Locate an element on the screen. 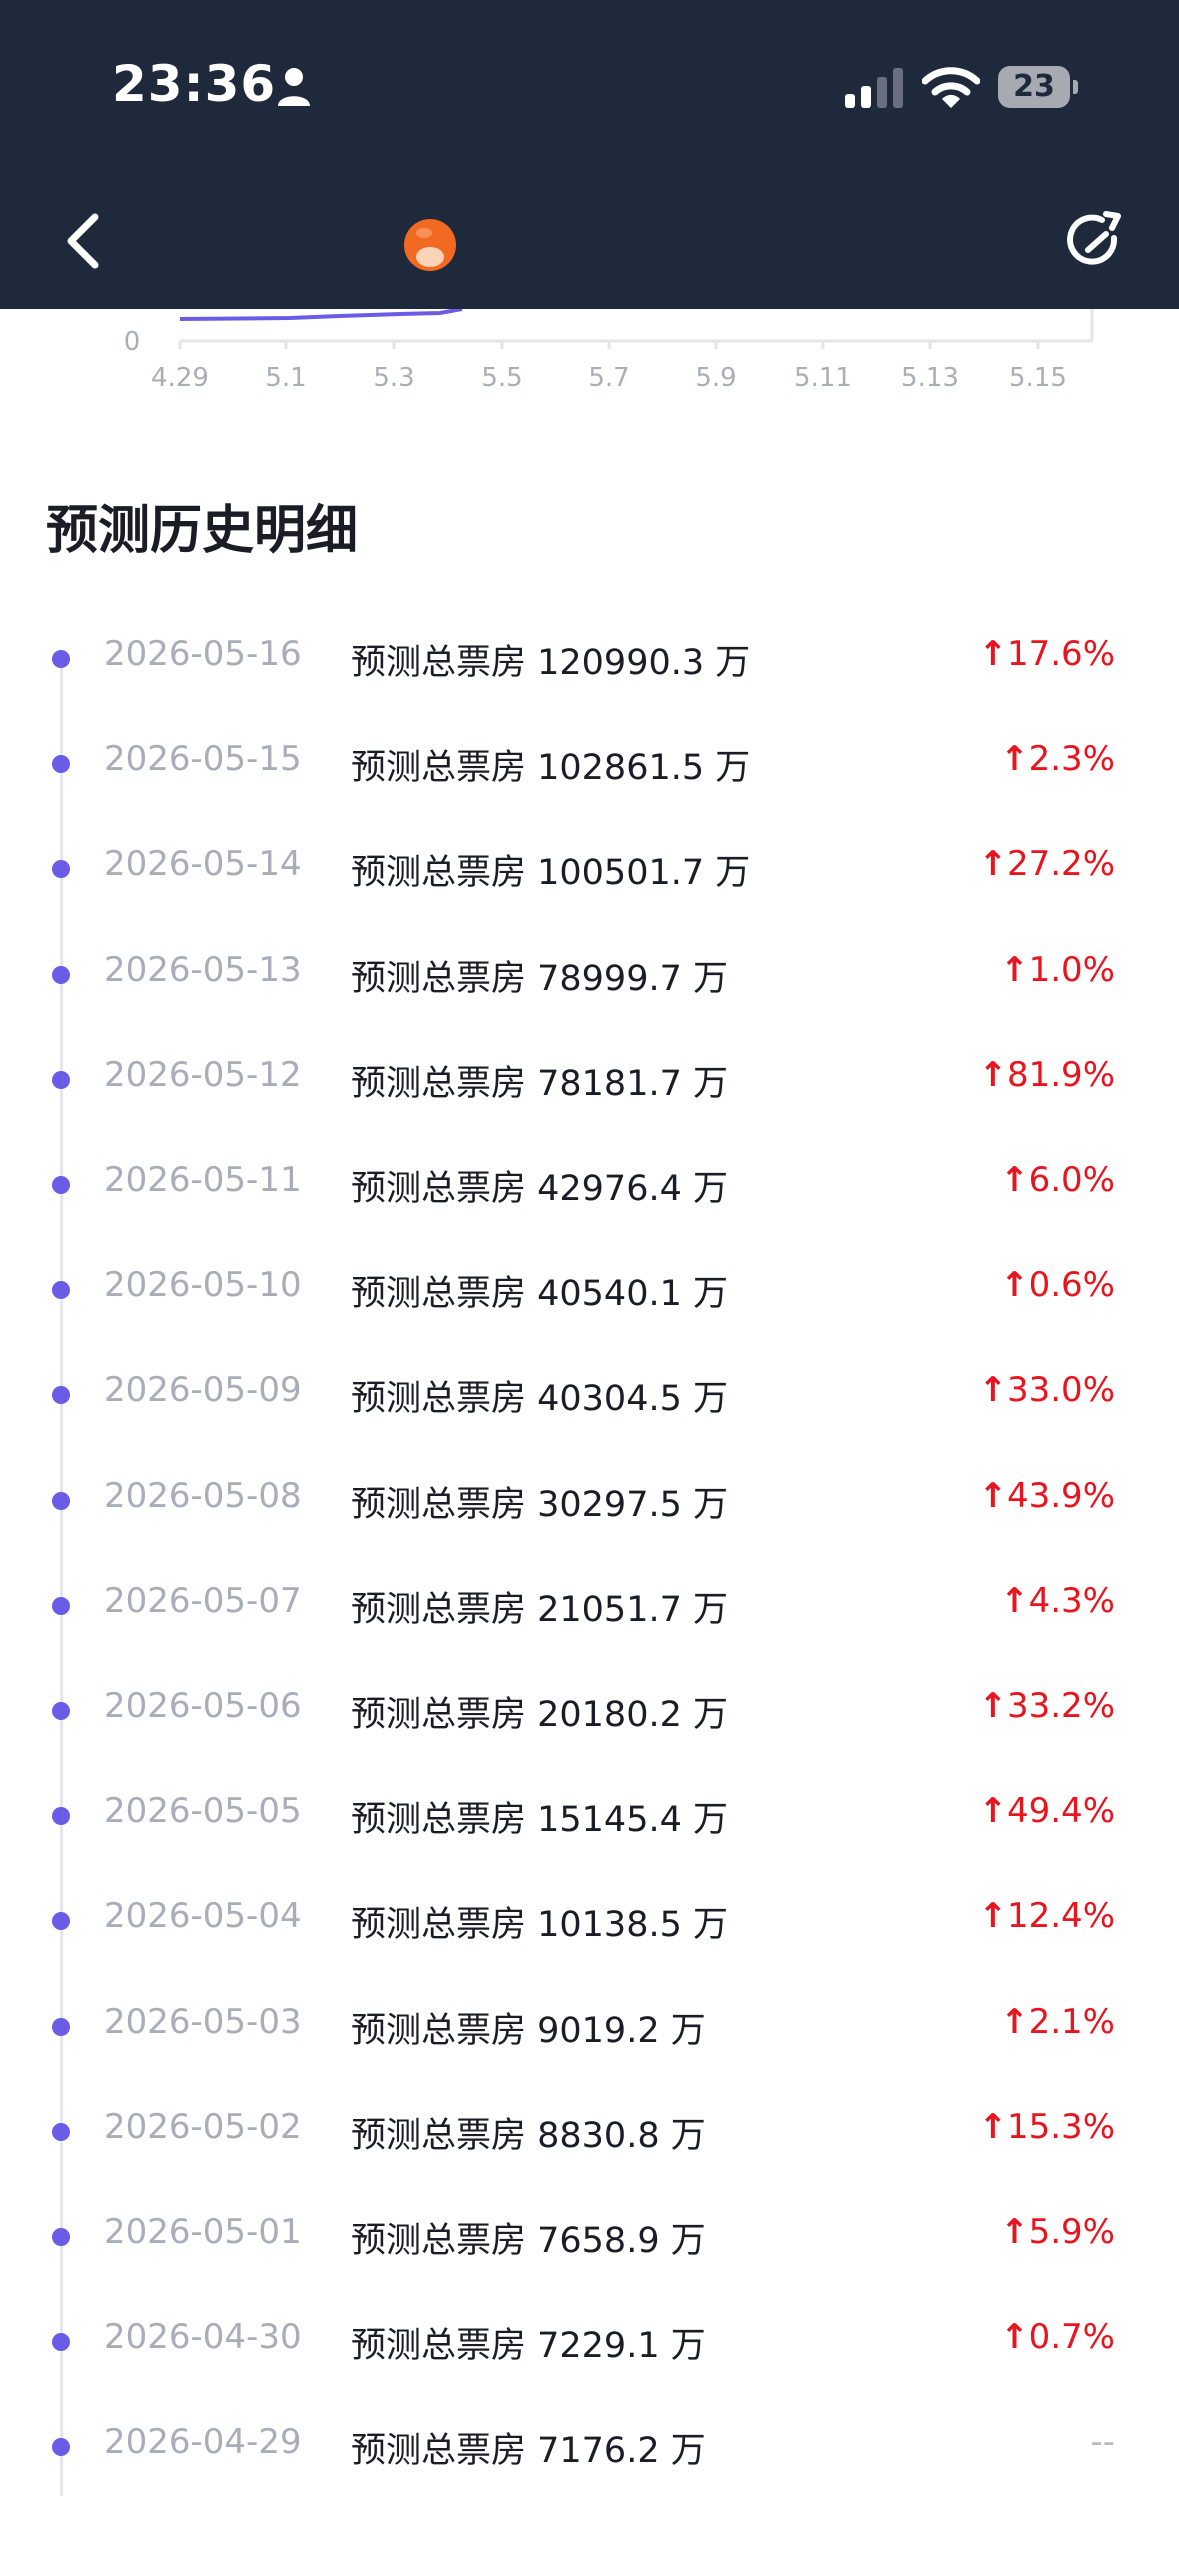 The height and width of the screenshot is (2556, 1179). history-prediction: 预测总票房 40304.5 万 is located at coordinates (539, 1399).